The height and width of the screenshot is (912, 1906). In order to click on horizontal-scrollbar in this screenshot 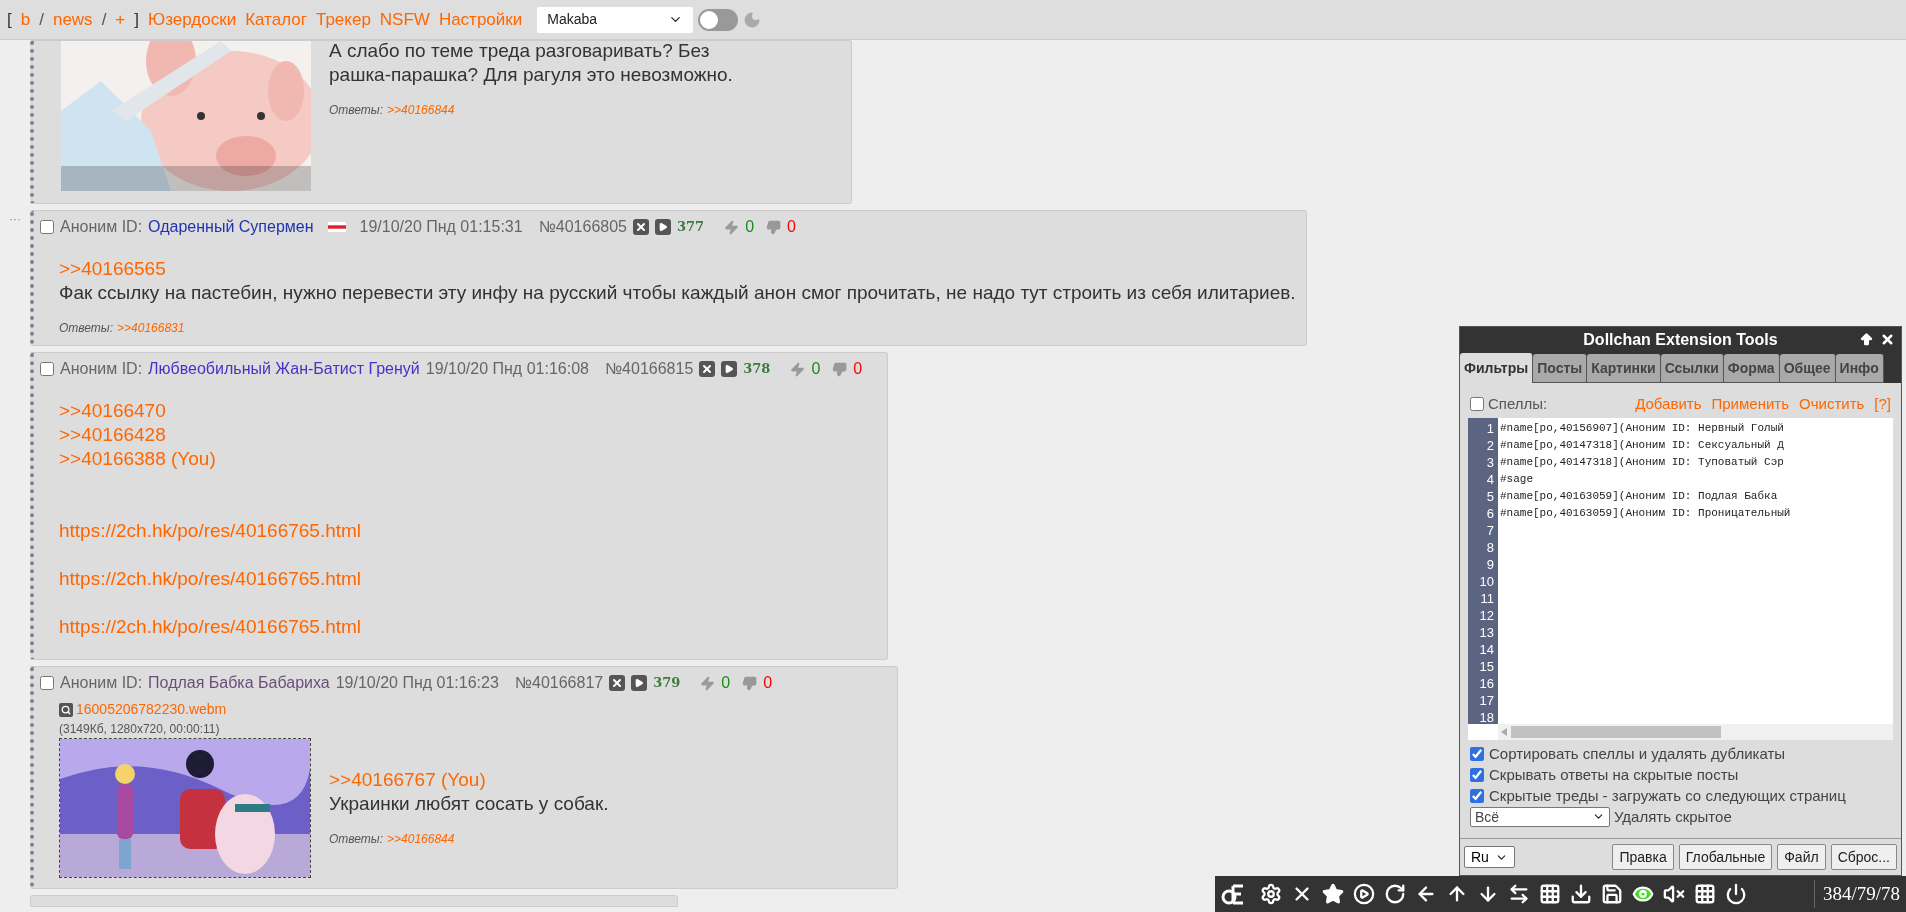, I will do `click(1695, 731)`.